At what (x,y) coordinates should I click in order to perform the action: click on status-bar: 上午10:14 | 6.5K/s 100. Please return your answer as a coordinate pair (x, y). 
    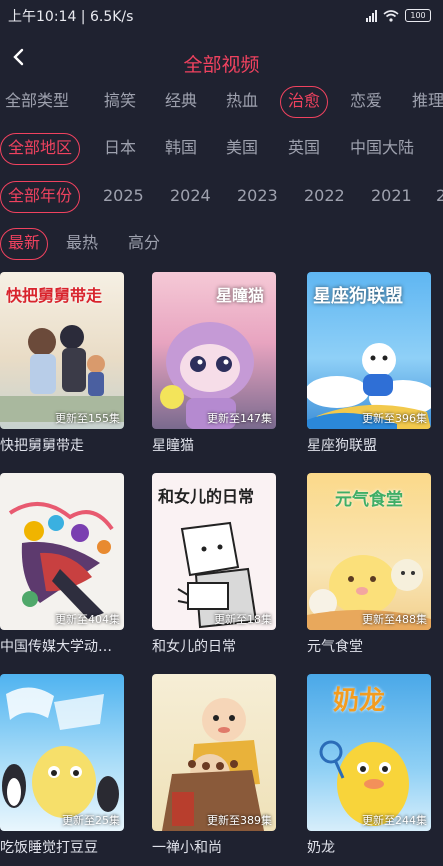
    Looking at the image, I should click on (221, 16).